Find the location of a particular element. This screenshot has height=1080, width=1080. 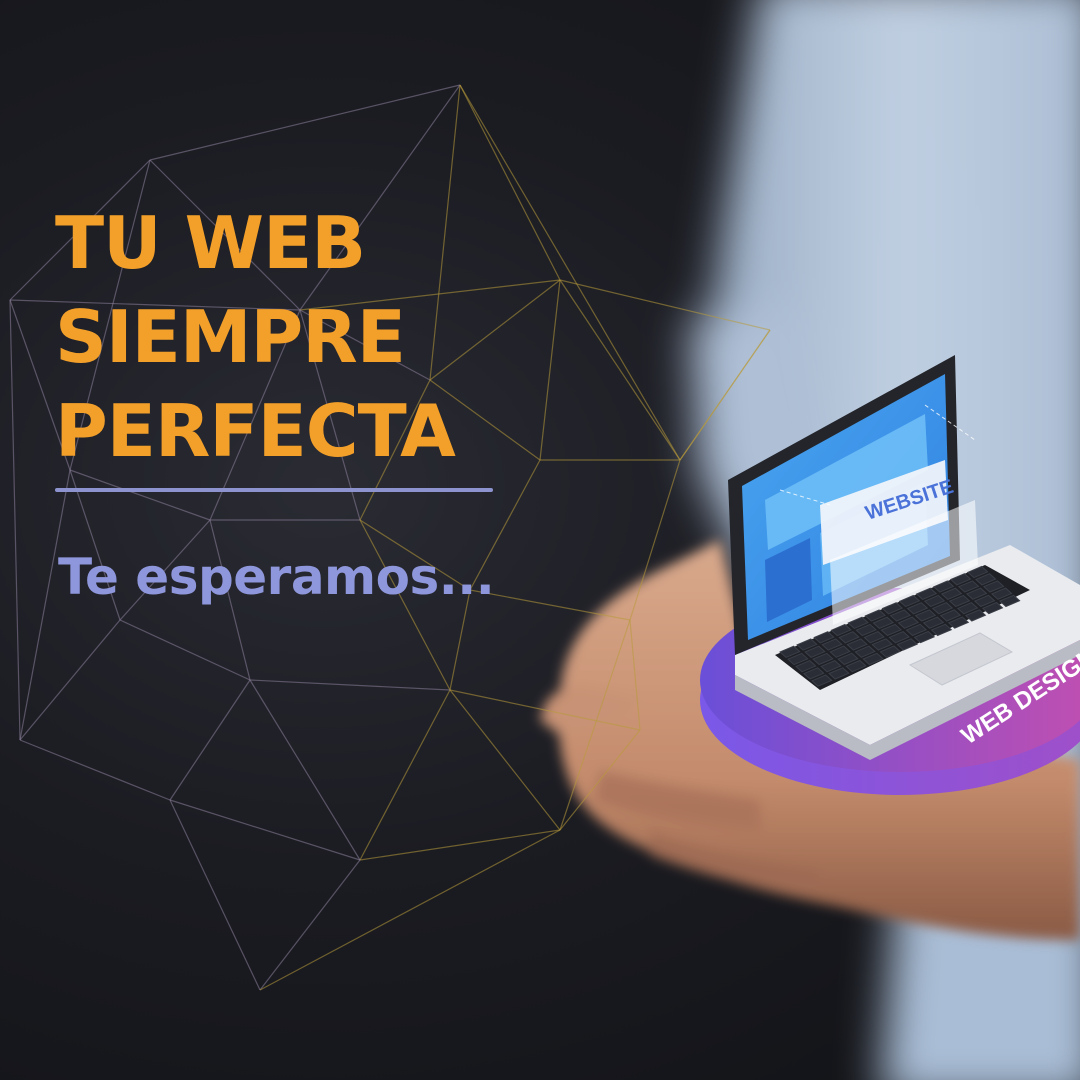

headline-line-2: SIEMPRE is located at coordinates (230, 337).